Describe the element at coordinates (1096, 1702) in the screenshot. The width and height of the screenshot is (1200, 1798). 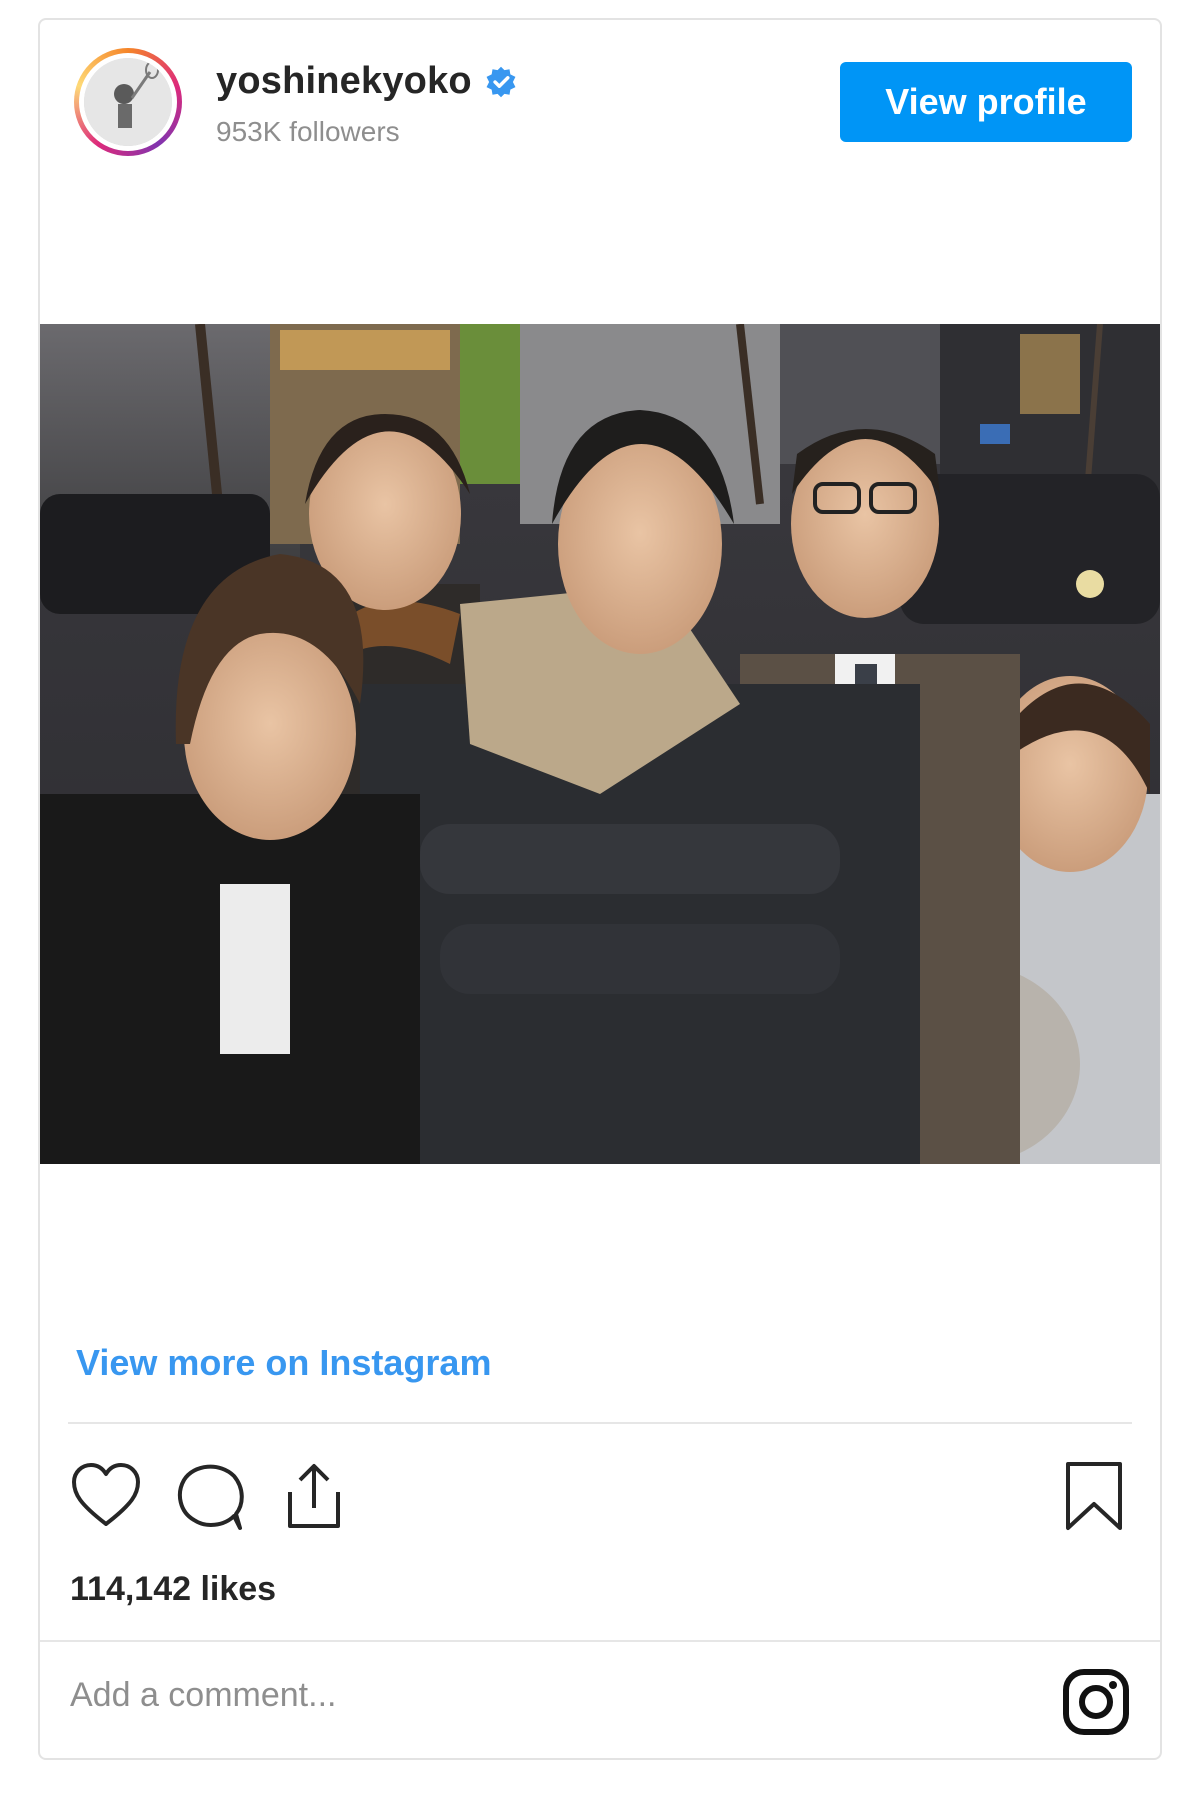
I see `instagram-logo-icon` at that location.